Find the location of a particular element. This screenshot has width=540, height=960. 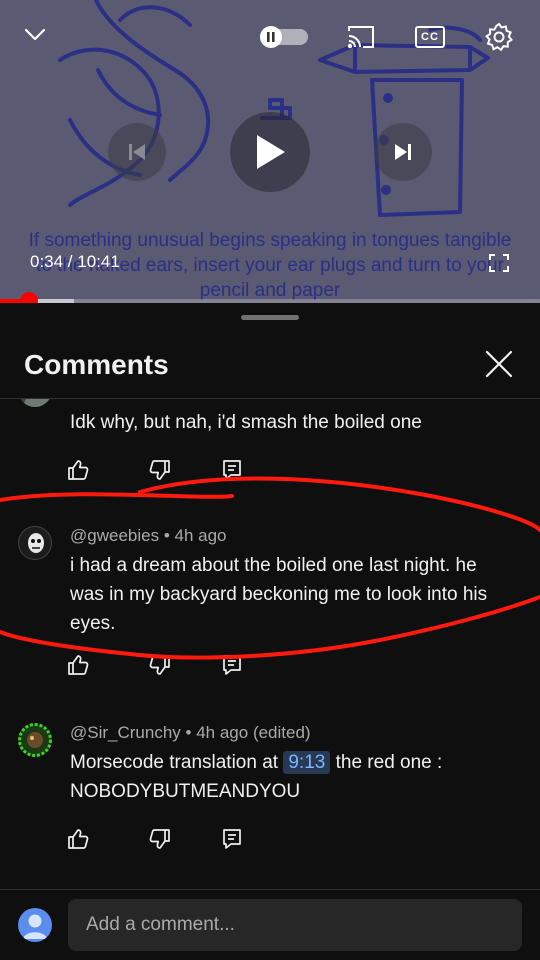

composer-divider is located at coordinates (270, 889).